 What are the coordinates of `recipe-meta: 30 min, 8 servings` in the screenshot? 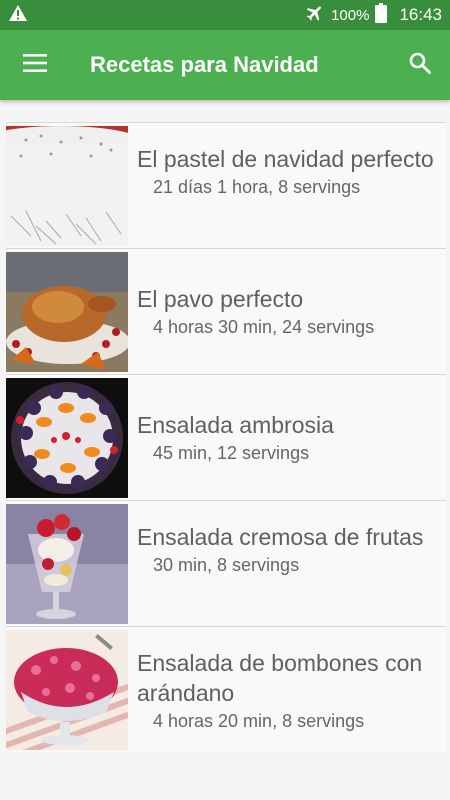 It's located at (226, 565).